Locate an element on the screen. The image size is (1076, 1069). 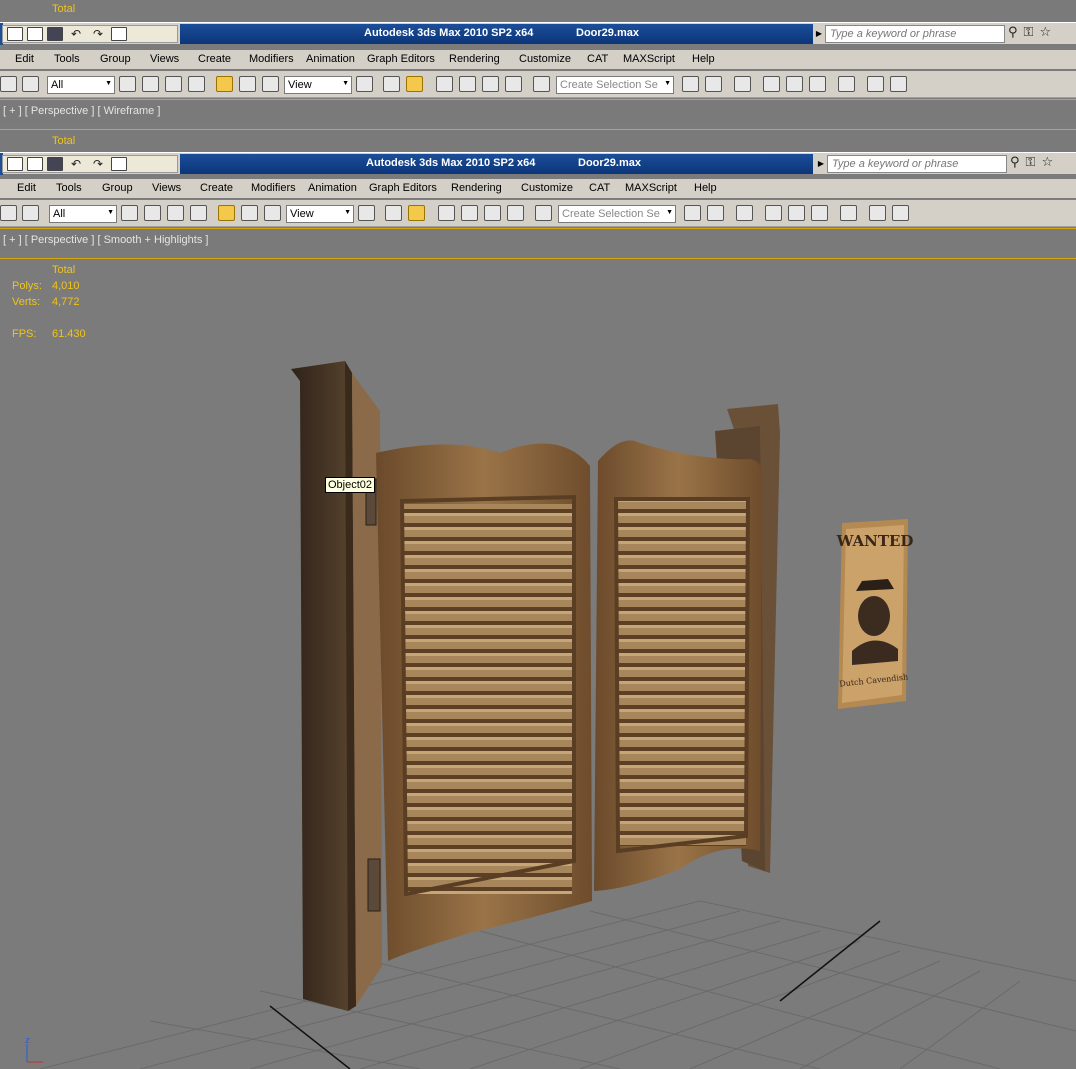
percent-snap-icon is located at coordinates (490, 84).